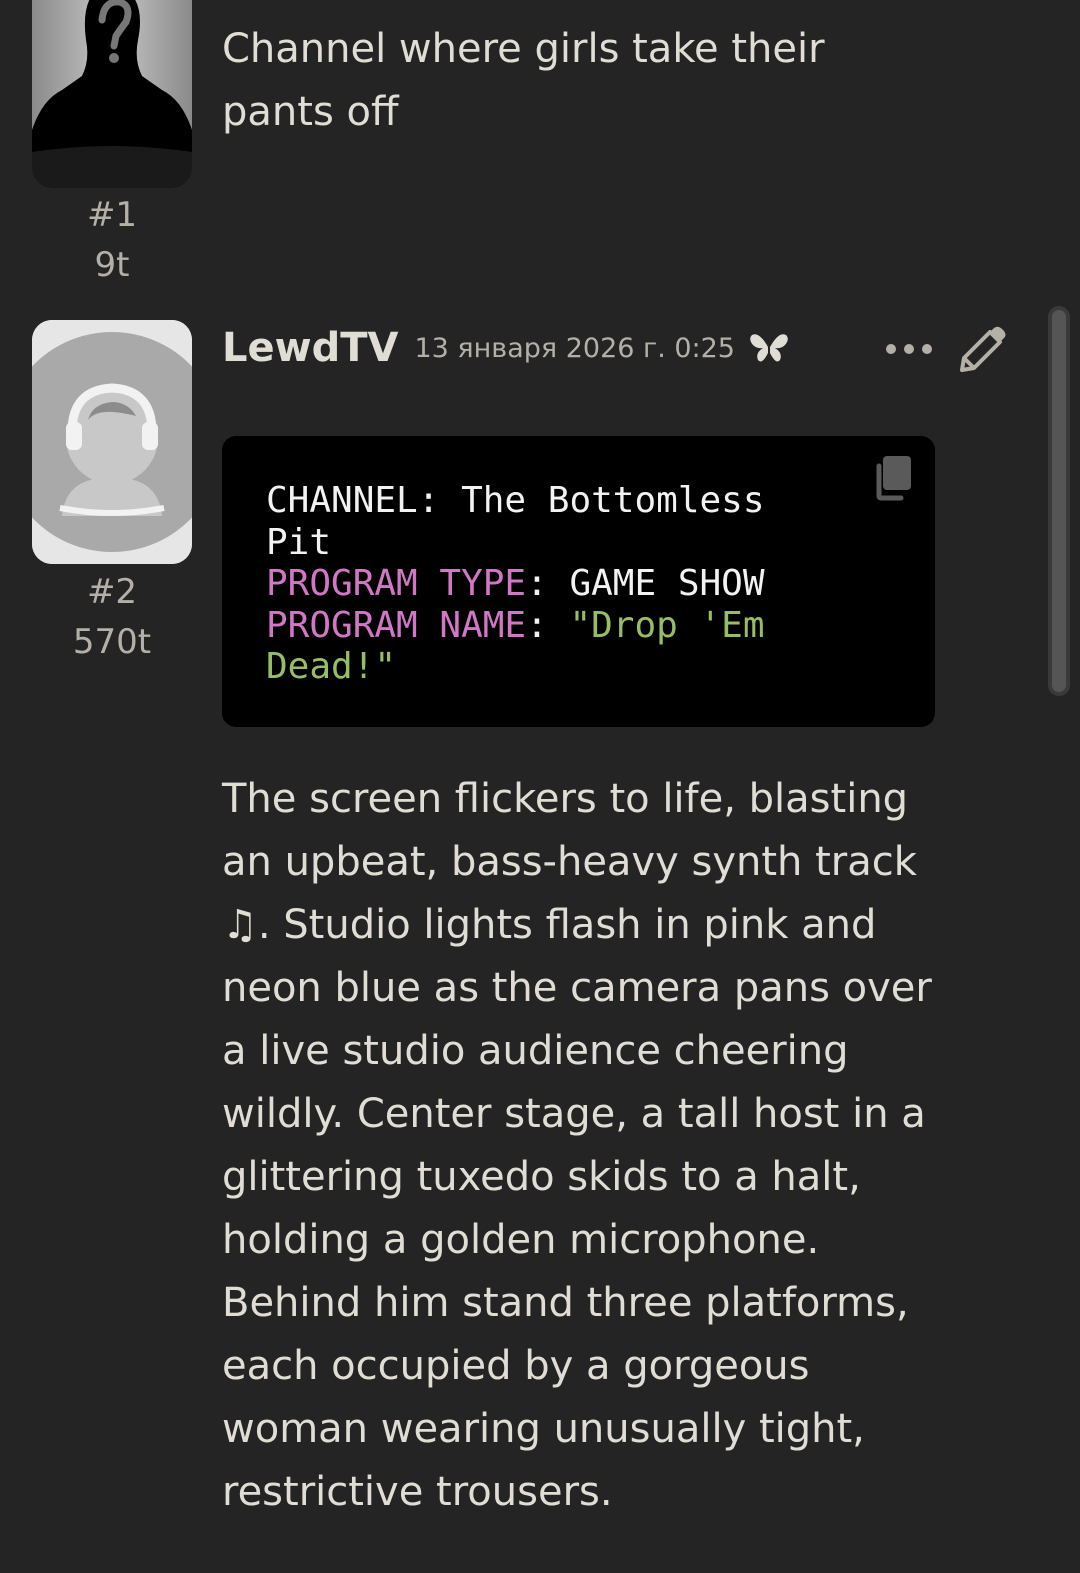 The image size is (1080, 1573). I want to click on code-value: Pit, so click(299, 542).